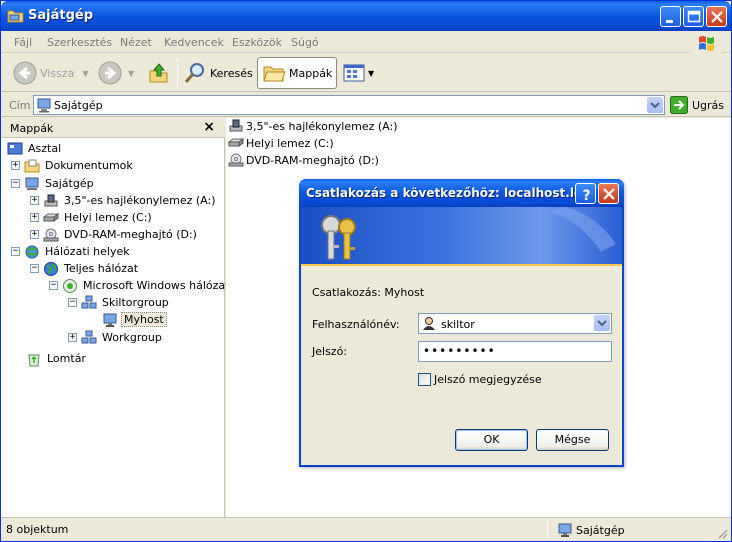  I want to click on tree-item-recycle-bin: Lomtár, so click(57, 358).